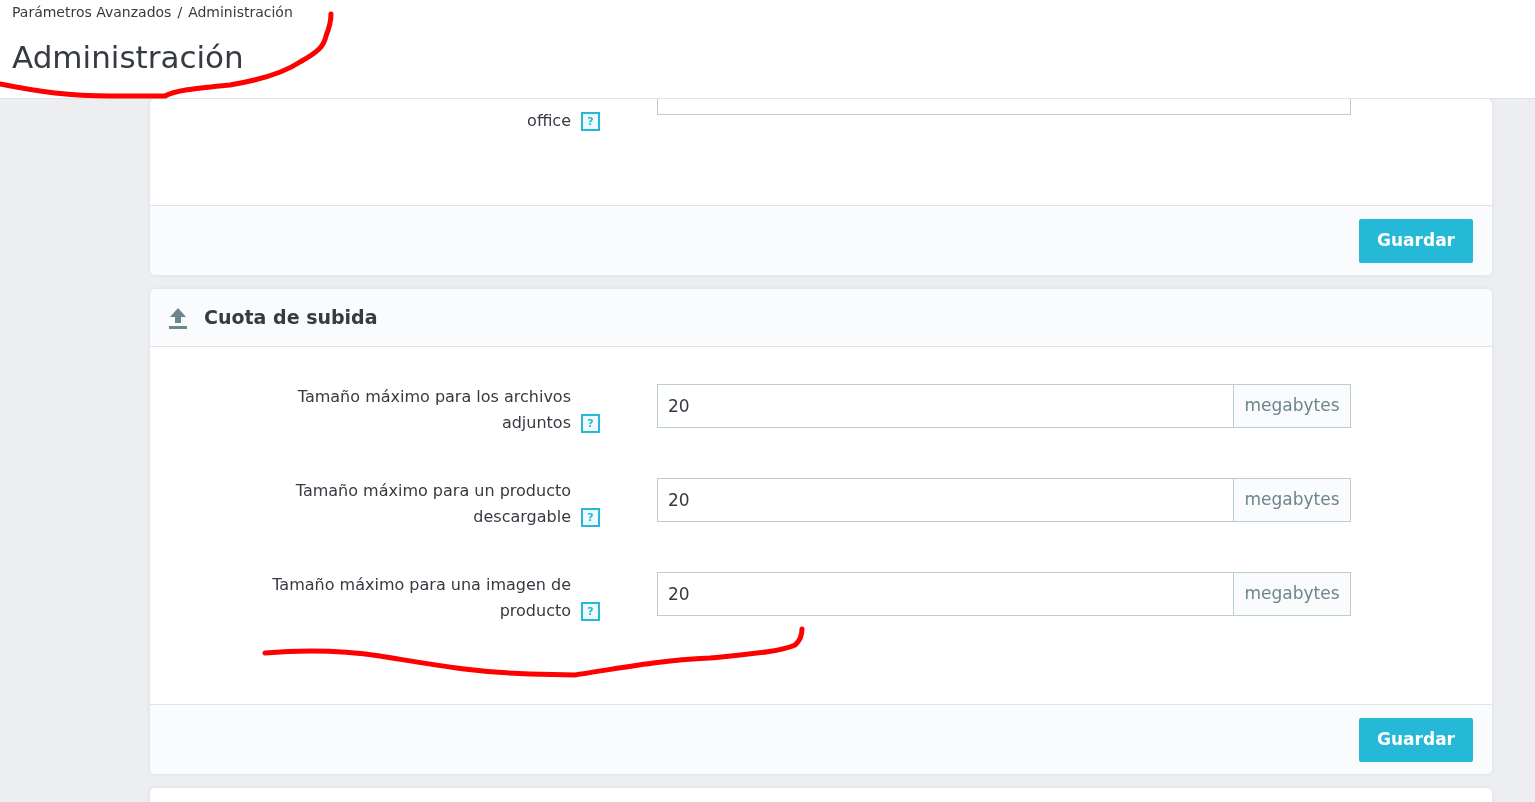 This screenshot has width=1535, height=802. Describe the element at coordinates (128, 57) in the screenshot. I see `page-title: Administración` at that location.